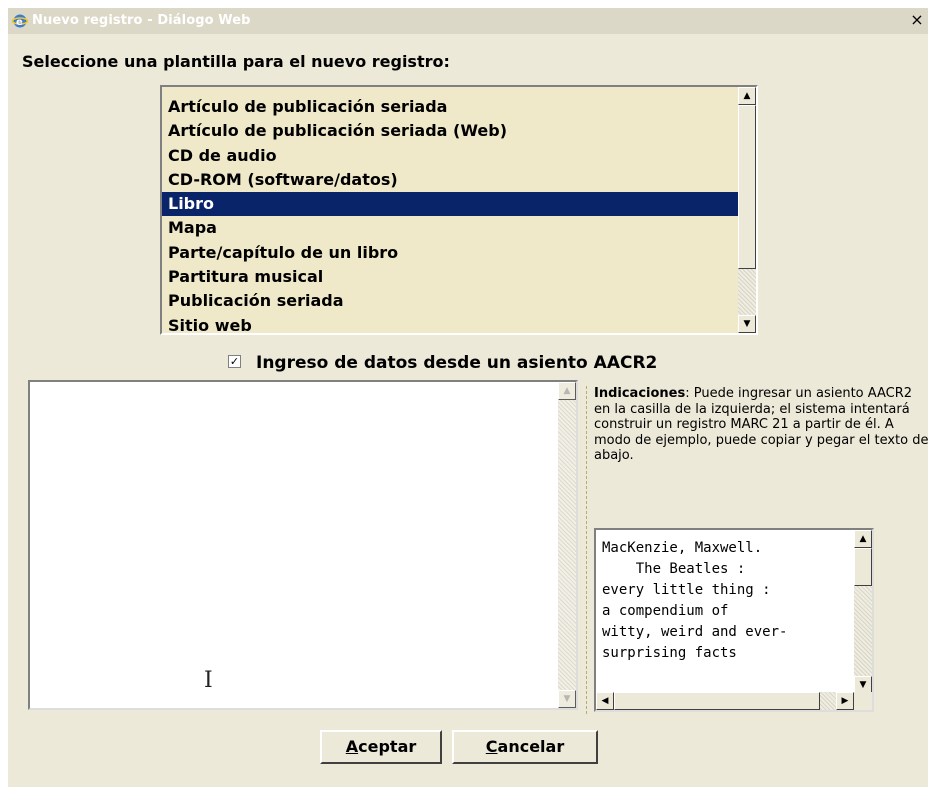 This screenshot has height=787, width=928. I want to click on accept-label: ceptar, so click(387, 746).